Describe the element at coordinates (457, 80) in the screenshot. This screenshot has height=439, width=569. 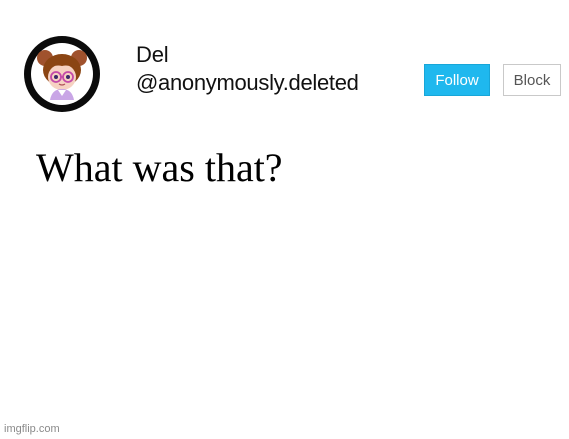
I see `follow-button: Follow` at that location.